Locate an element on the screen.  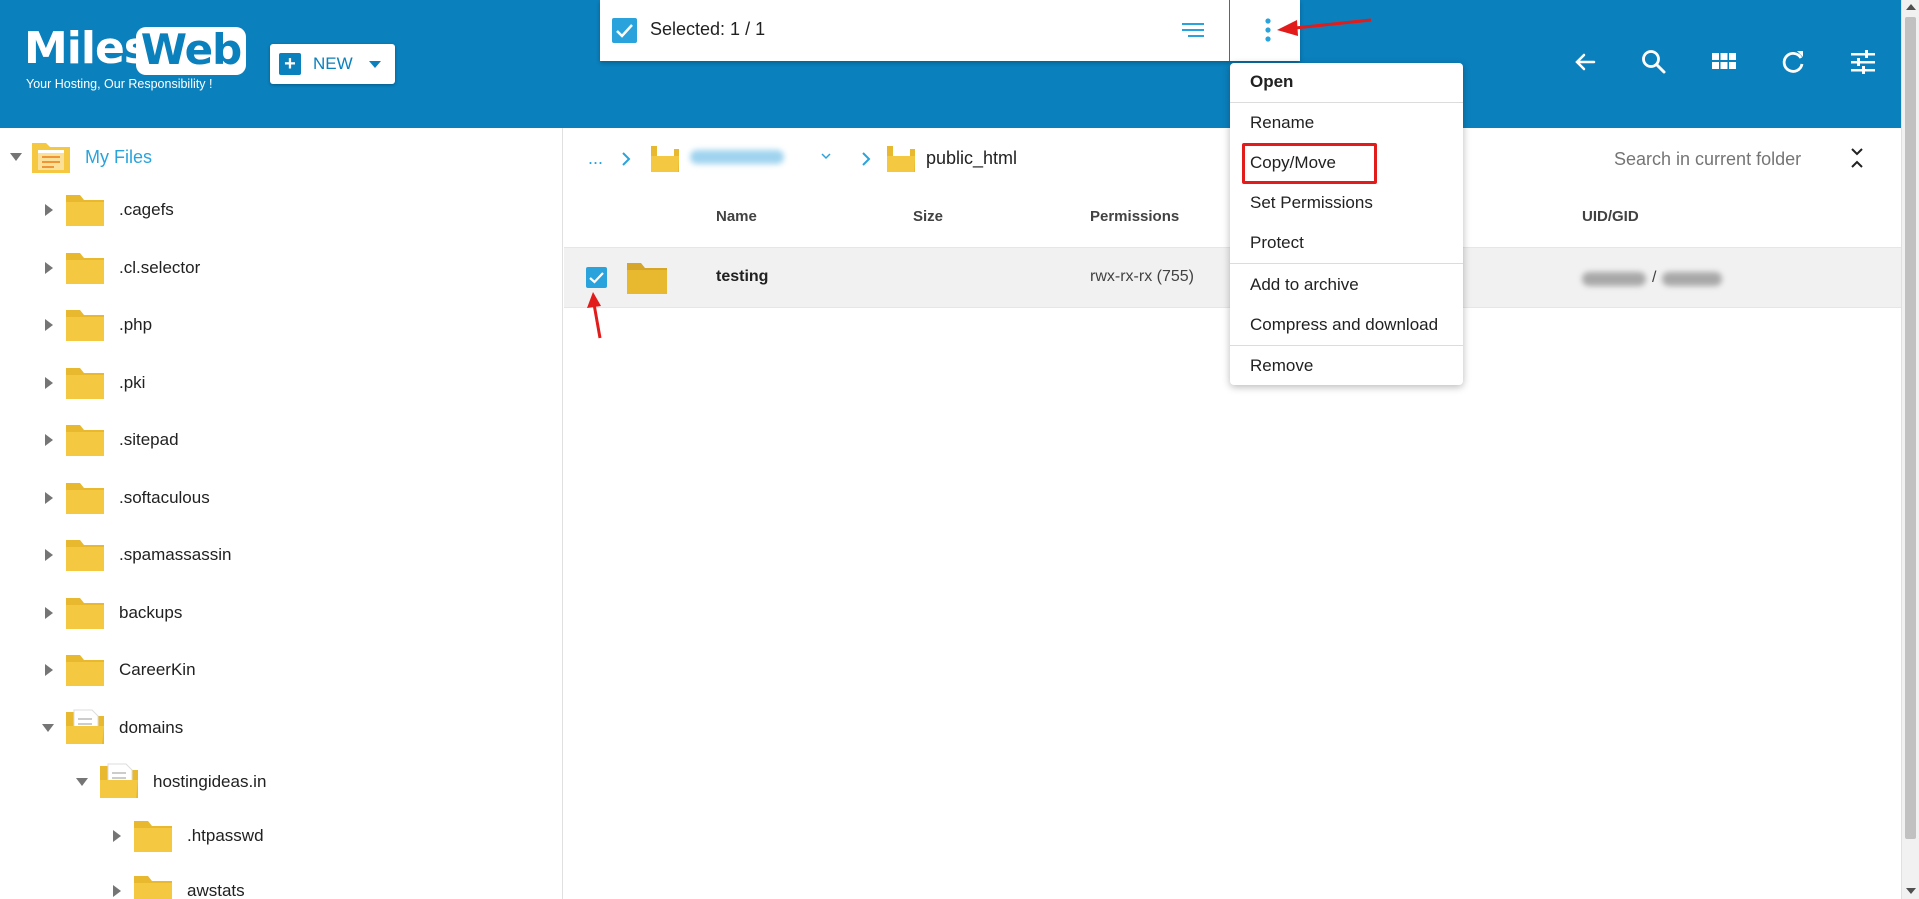
search-icon is located at coordinates (1654, 62).